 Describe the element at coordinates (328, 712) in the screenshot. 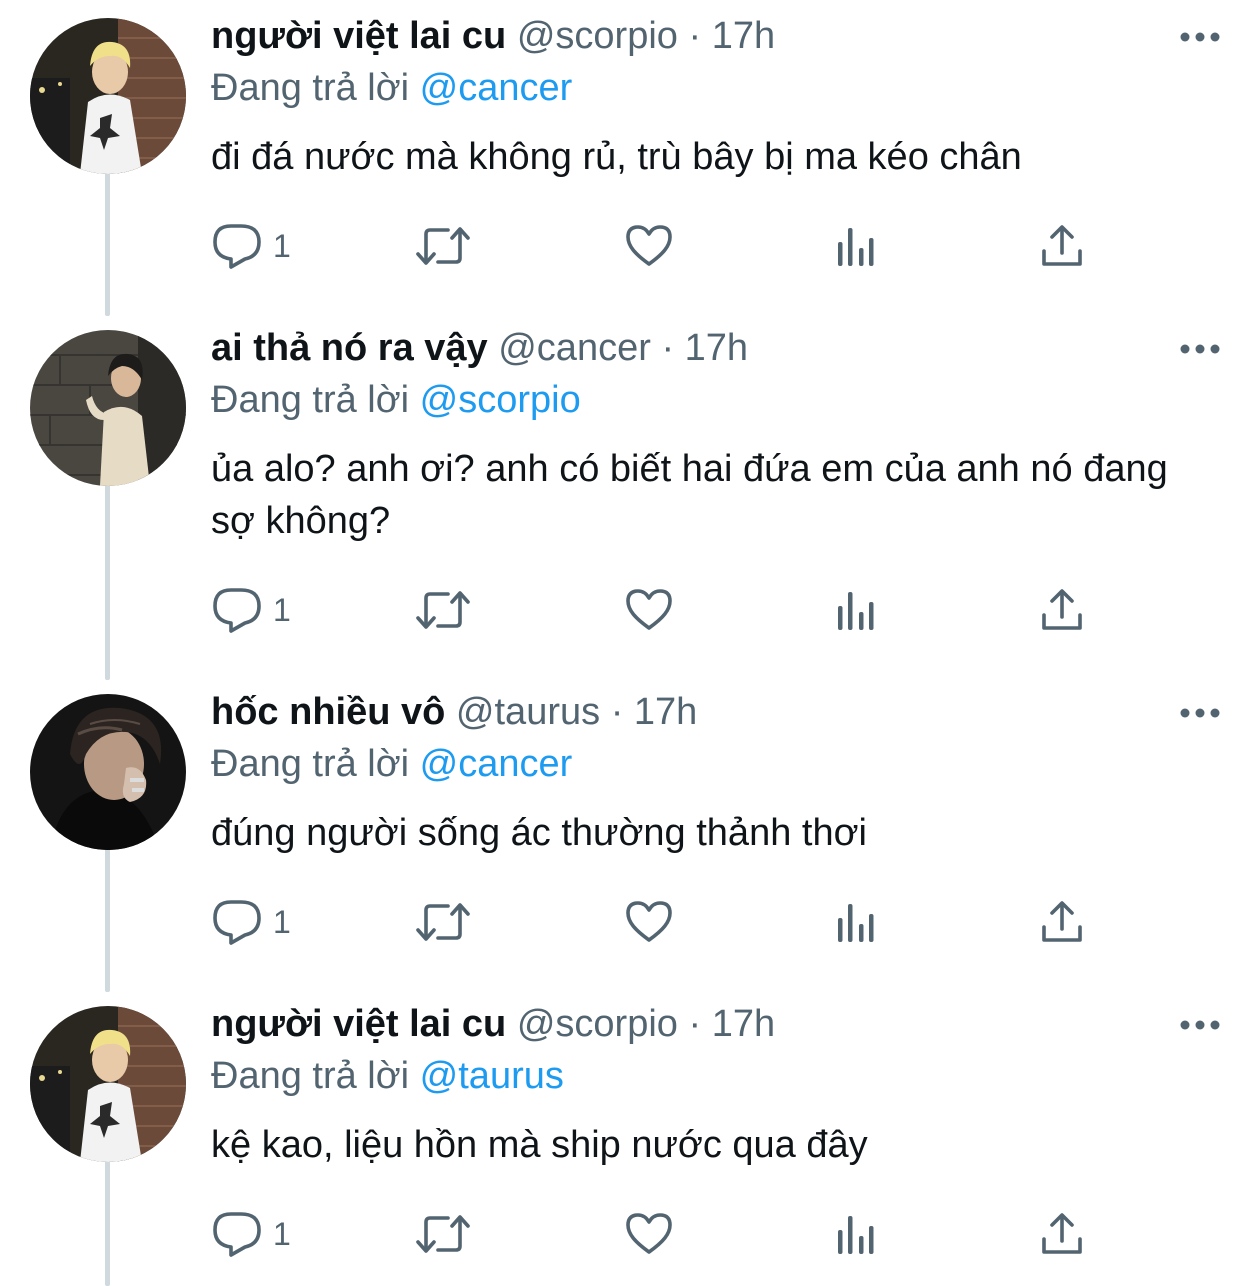

I see `display-name: hốc nhiều vô` at that location.